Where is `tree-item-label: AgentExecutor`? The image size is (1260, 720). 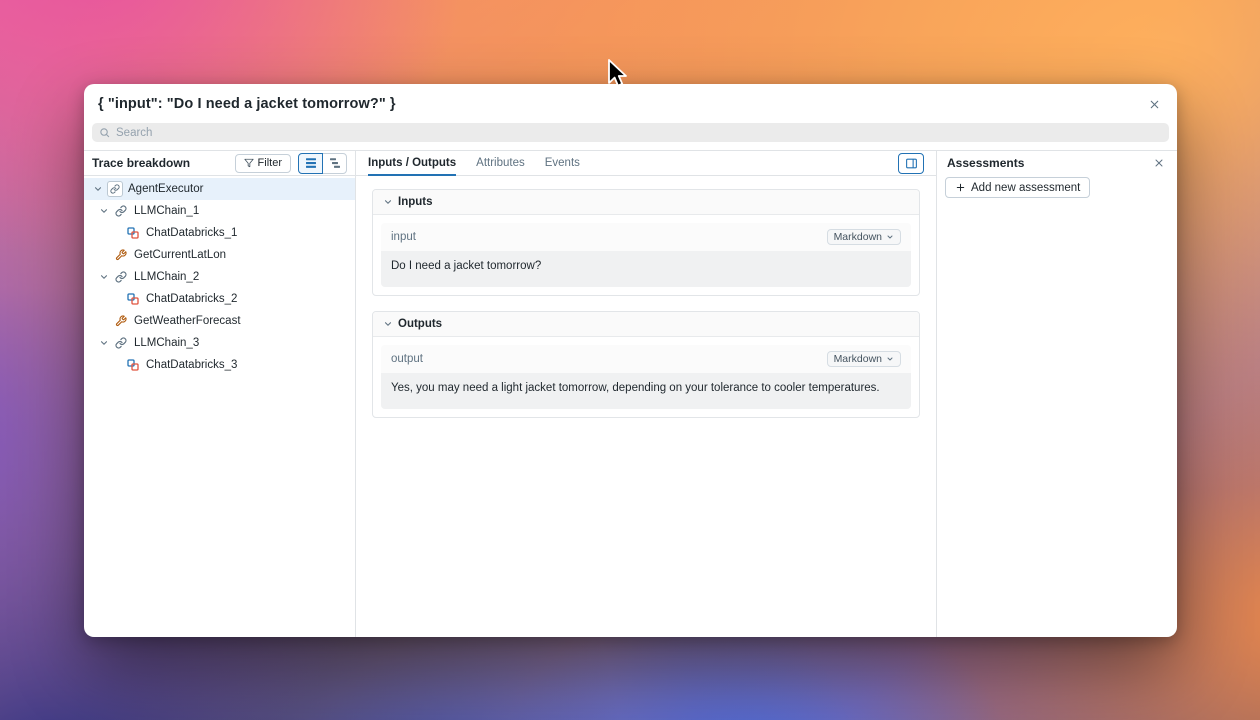
tree-item-label: AgentExecutor is located at coordinates (166, 189).